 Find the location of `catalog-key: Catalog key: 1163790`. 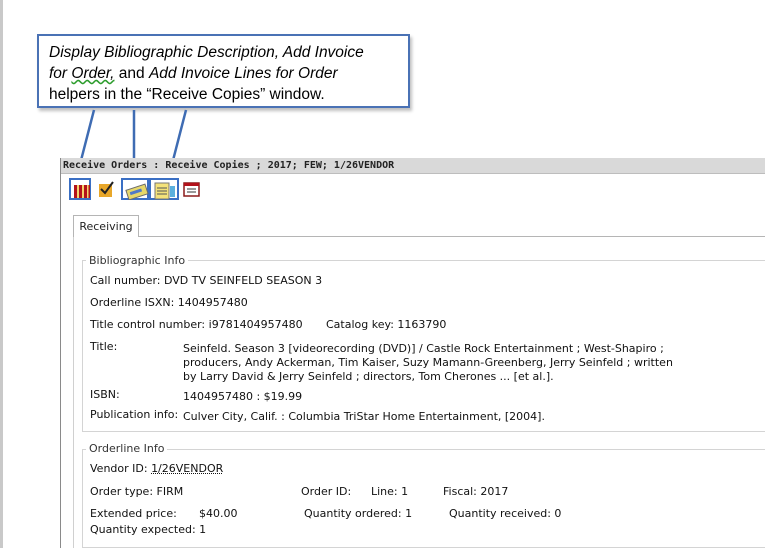

catalog-key: Catalog key: 1163790 is located at coordinates (386, 324).